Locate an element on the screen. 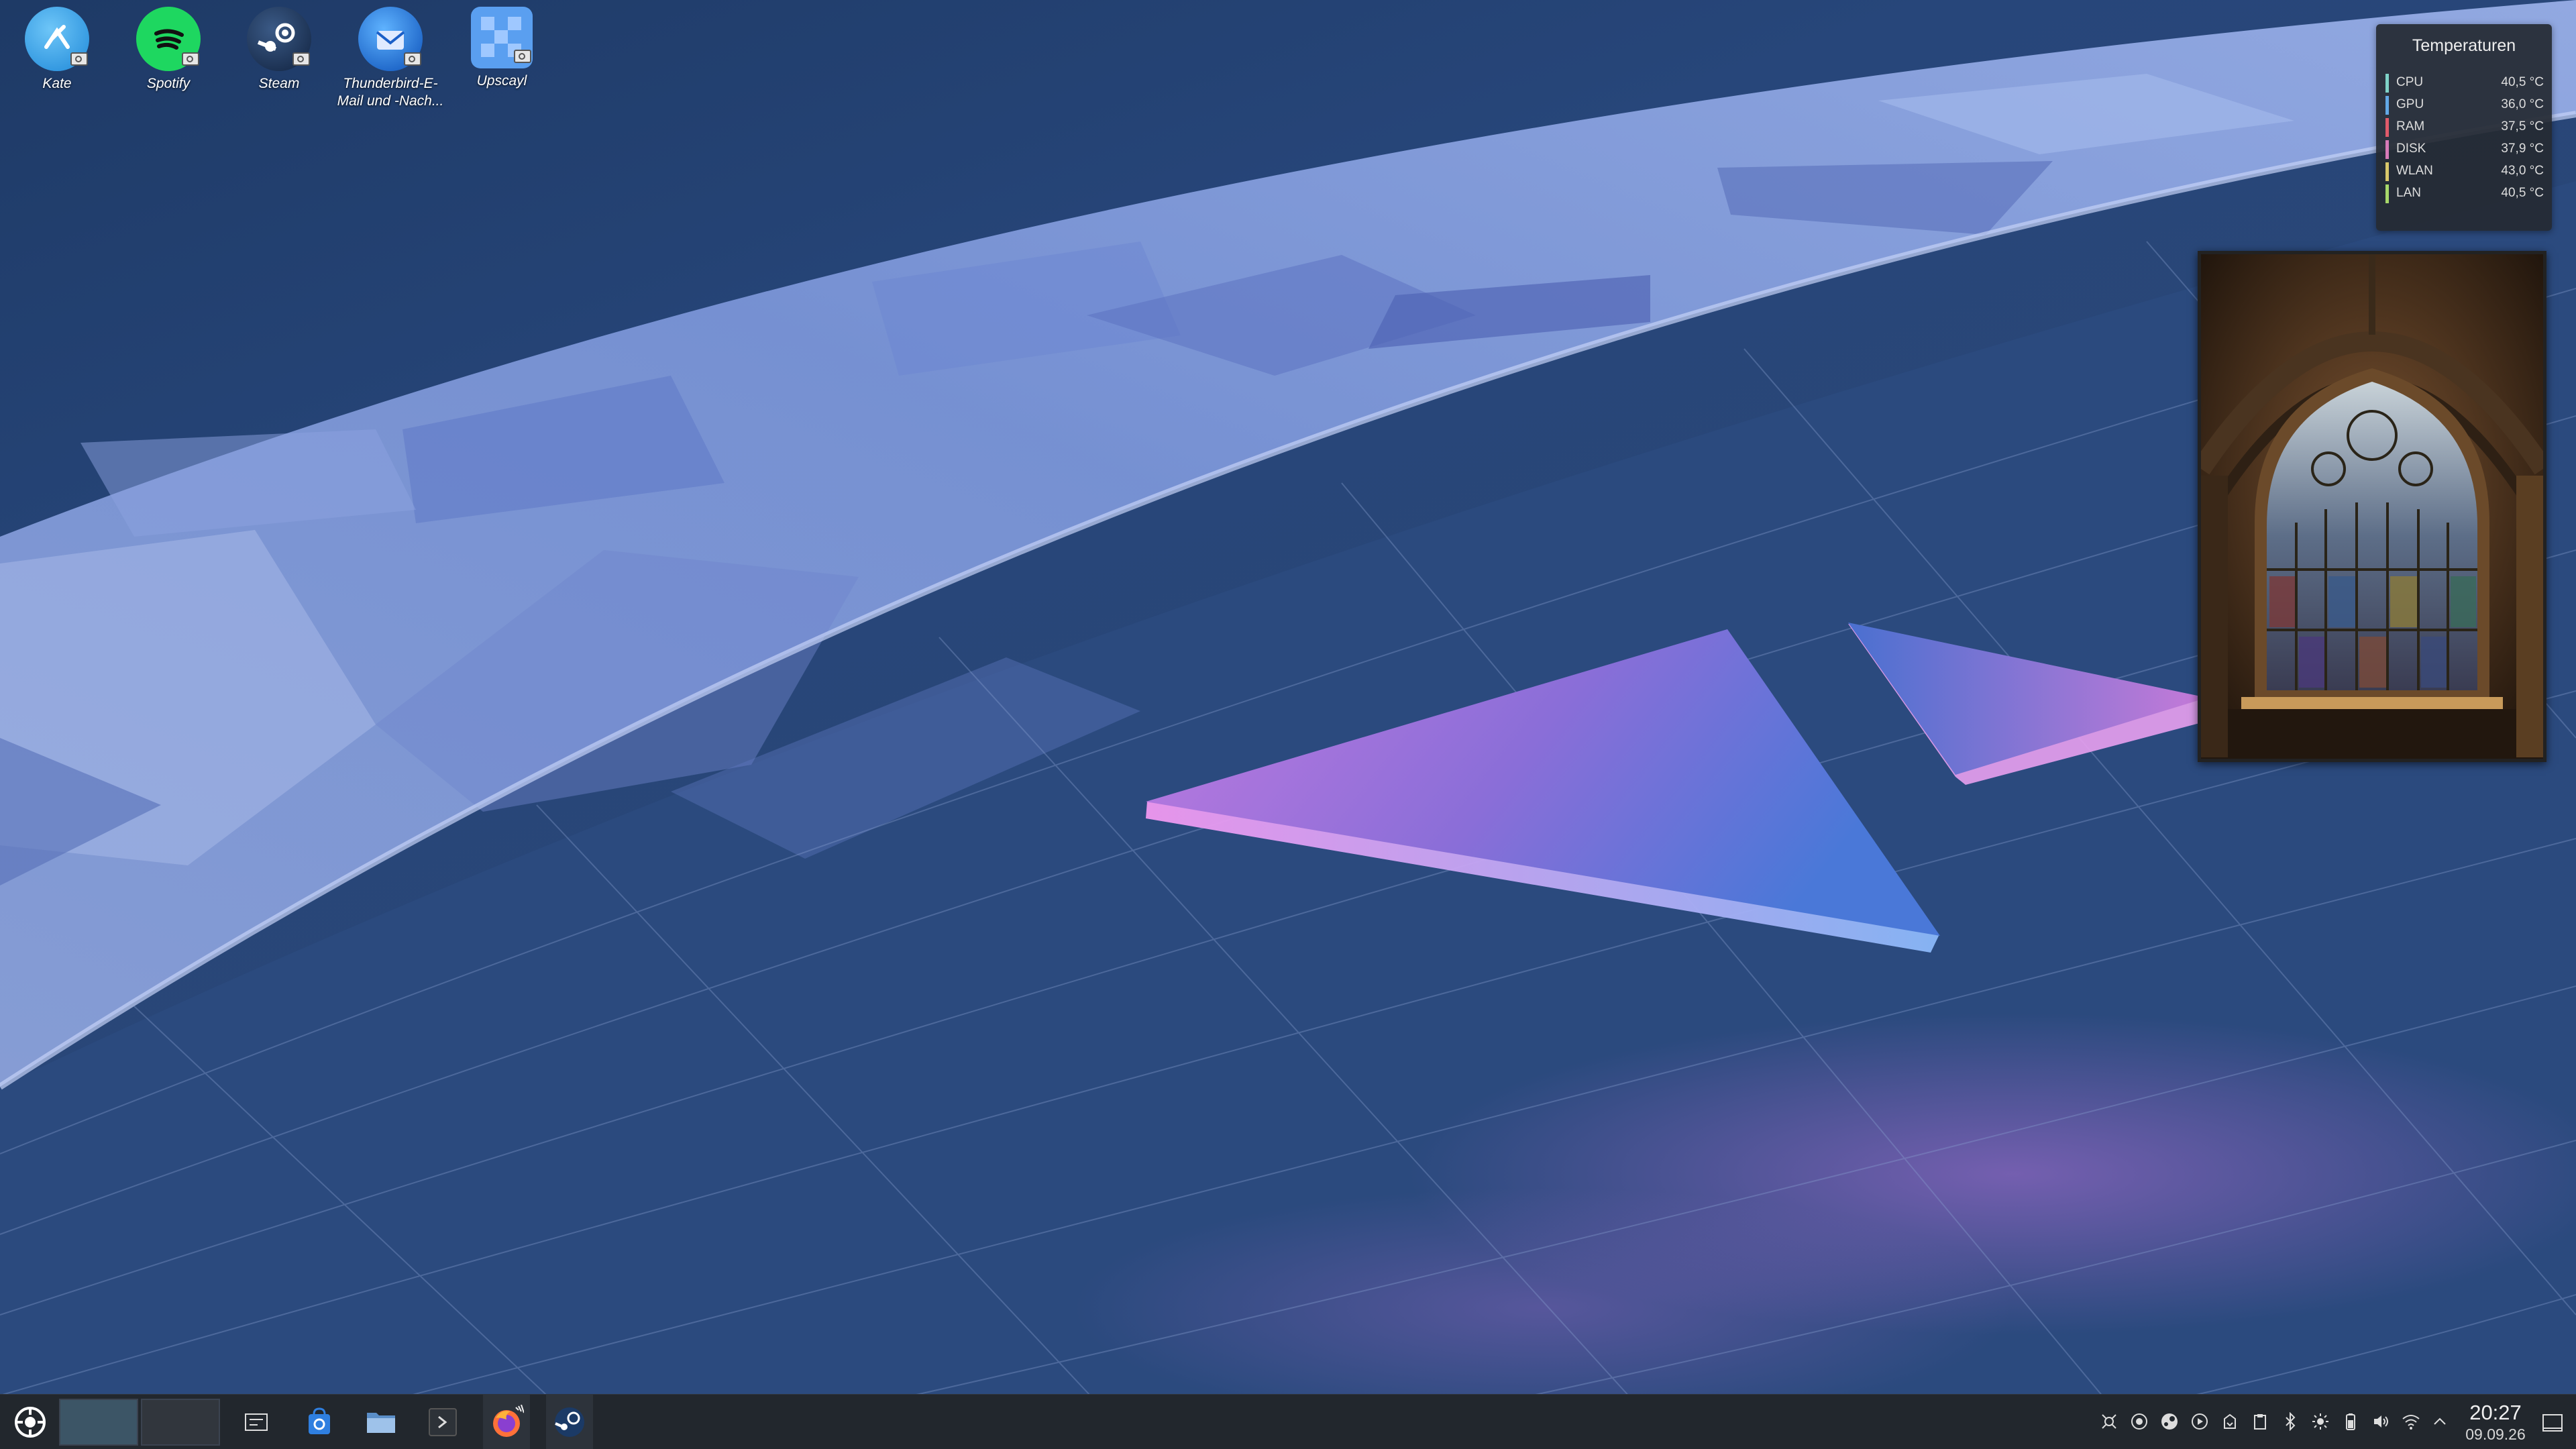  desktop-icon-spotify: Spotify is located at coordinates (168, 50).